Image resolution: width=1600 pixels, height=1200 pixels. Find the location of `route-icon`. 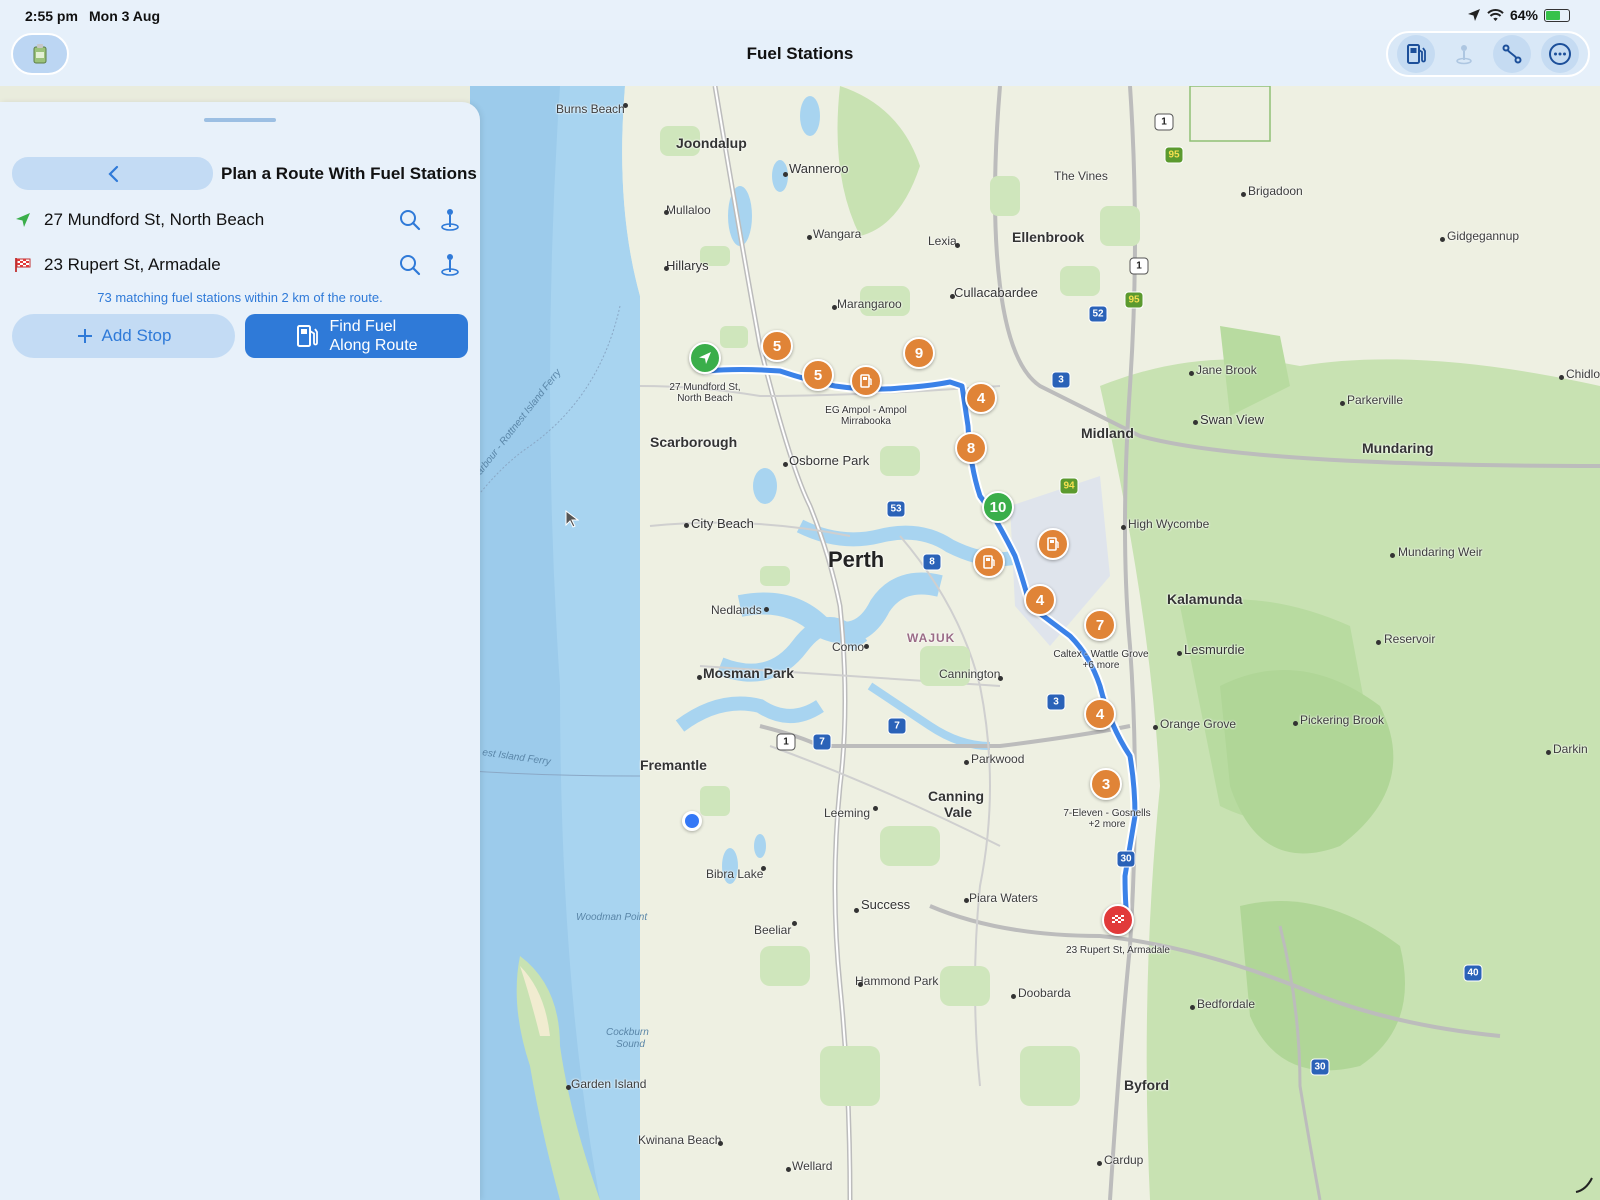

route-icon is located at coordinates (1512, 54).